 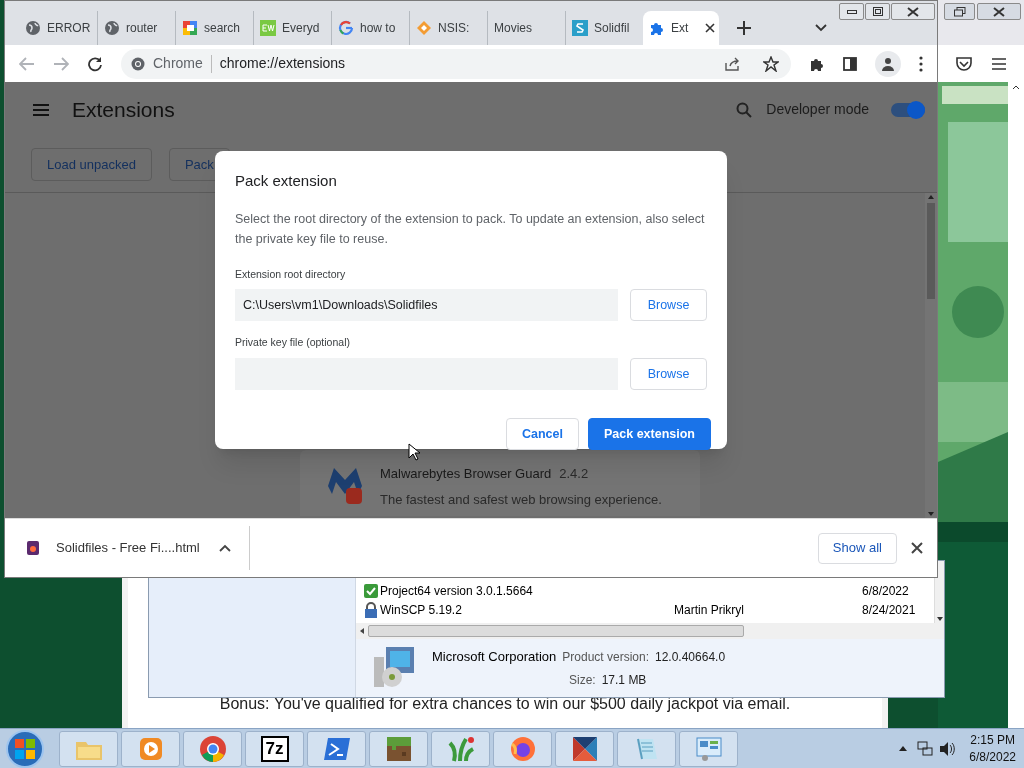 What do you see at coordinates (527, 590) in the screenshot?
I see `program-name: Project64 version 3.0.1.5664` at bounding box center [527, 590].